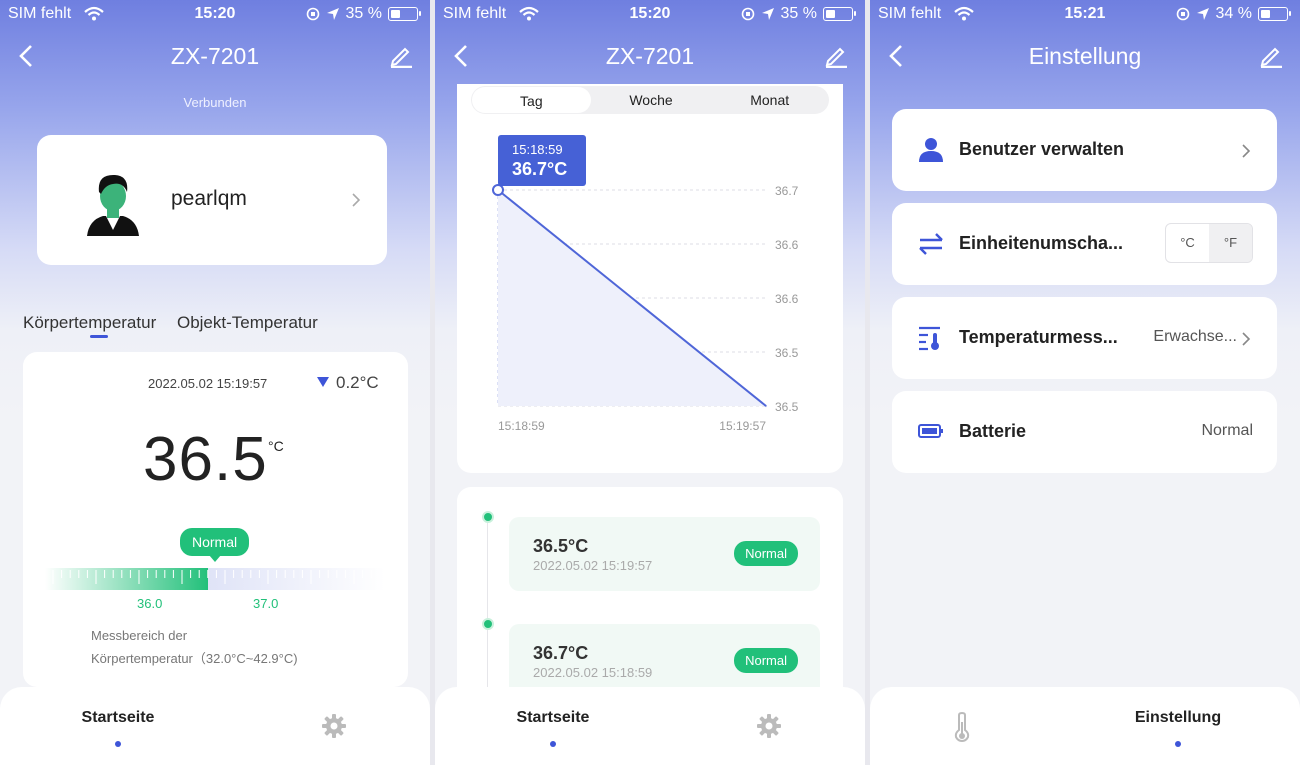 The height and width of the screenshot is (765, 1300). What do you see at coordinates (742, 426) in the screenshot?
I see `x-tick-label: 15:19:57` at bounding box center [742, 426].